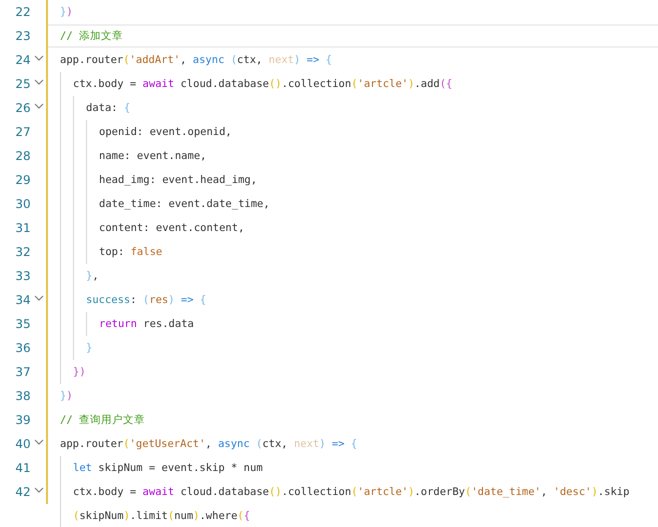 The height and width of the screenshot is (527, 658). Describe the element at coordinates (146, 300) in the screenshot. I see `code-line: success: (res) => {` at that location.